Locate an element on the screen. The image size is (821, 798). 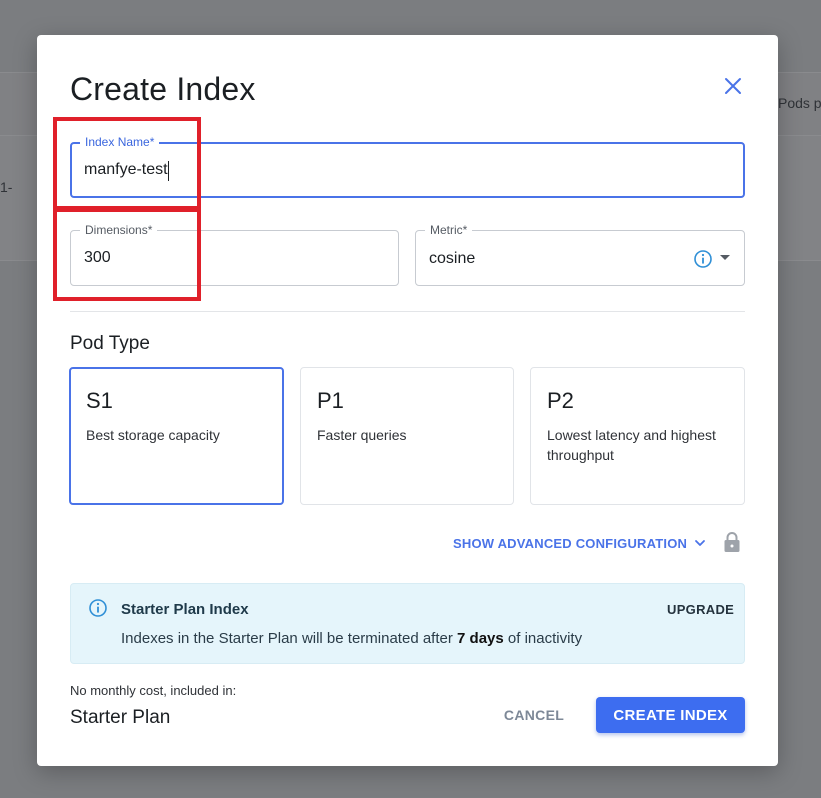
pod-option-p2: P2 Lowest latency and highest throughput is located at coordinates (637, 436).